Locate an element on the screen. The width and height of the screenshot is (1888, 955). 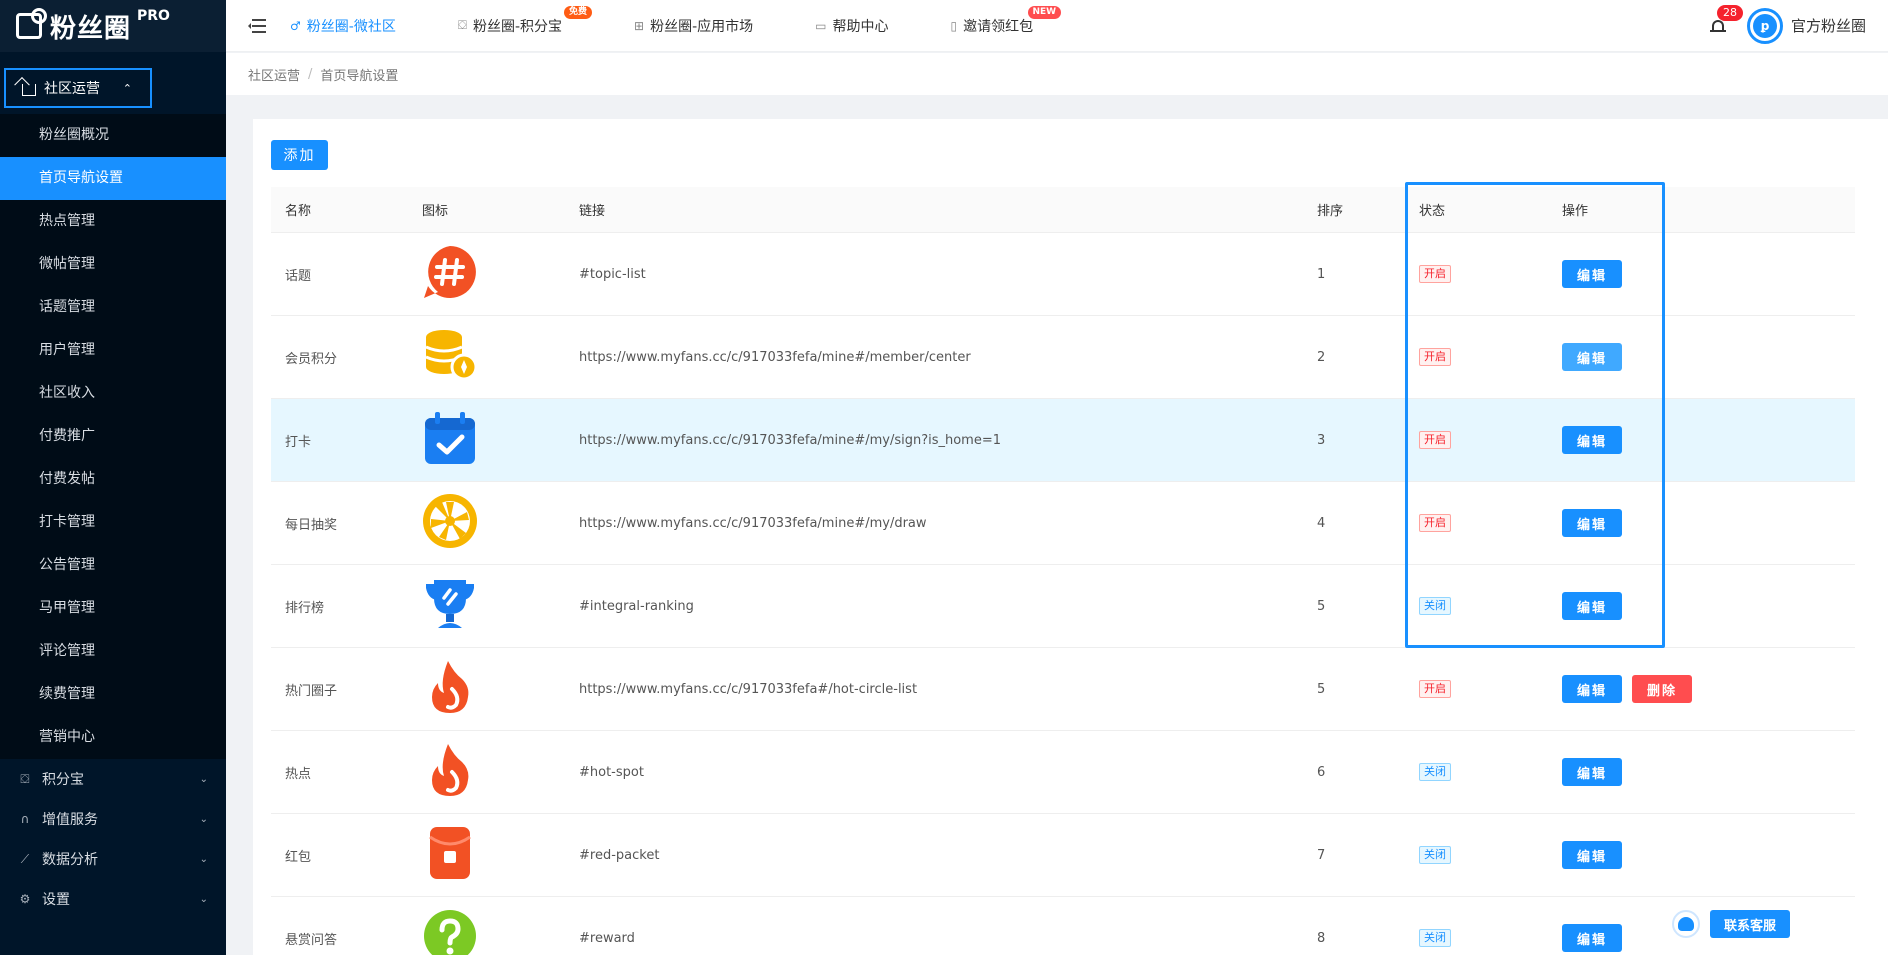
sidebar-menu-analytics: ⟋ 数据分析 ⌄ is located at coordinates (113, 859).